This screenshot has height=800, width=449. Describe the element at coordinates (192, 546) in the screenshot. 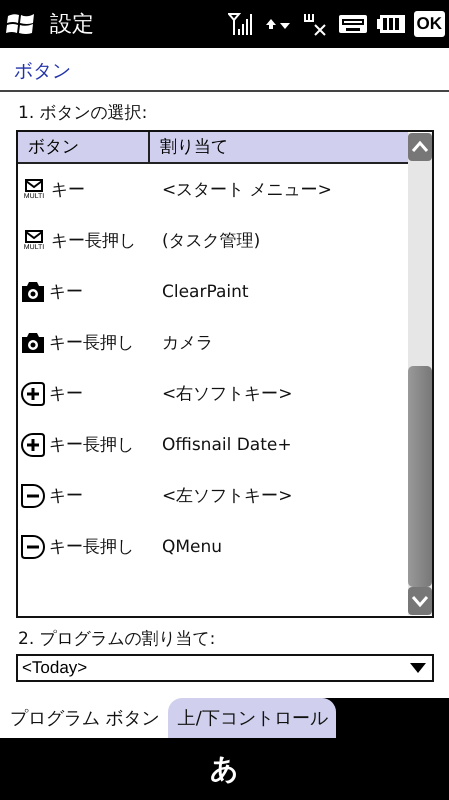

I see `table-cell: QMenu` at that location.